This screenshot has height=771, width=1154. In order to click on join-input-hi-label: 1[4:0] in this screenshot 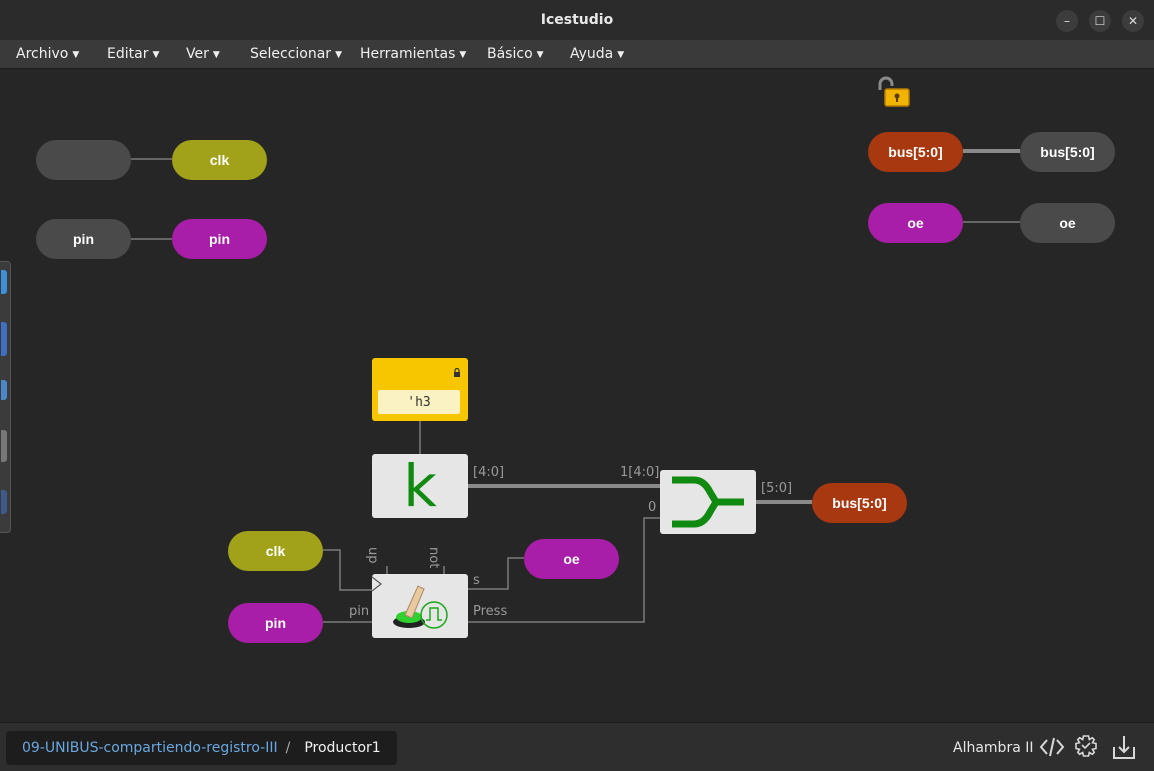, I will do `click(640, 472)`.